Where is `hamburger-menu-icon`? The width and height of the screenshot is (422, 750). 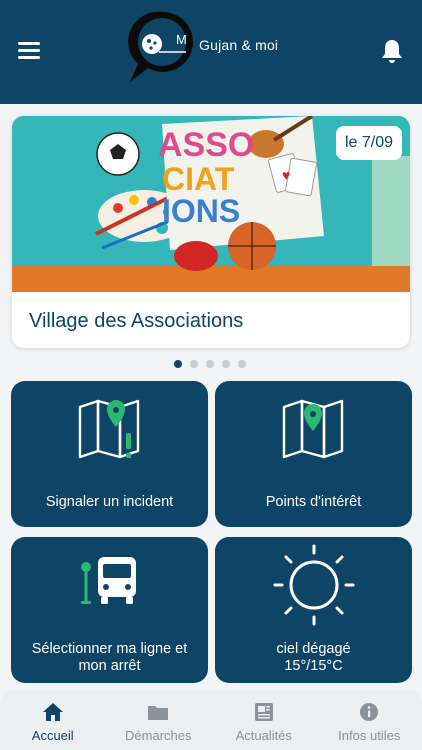
hamburger-menu-icon is located at coordinates (29, 51).